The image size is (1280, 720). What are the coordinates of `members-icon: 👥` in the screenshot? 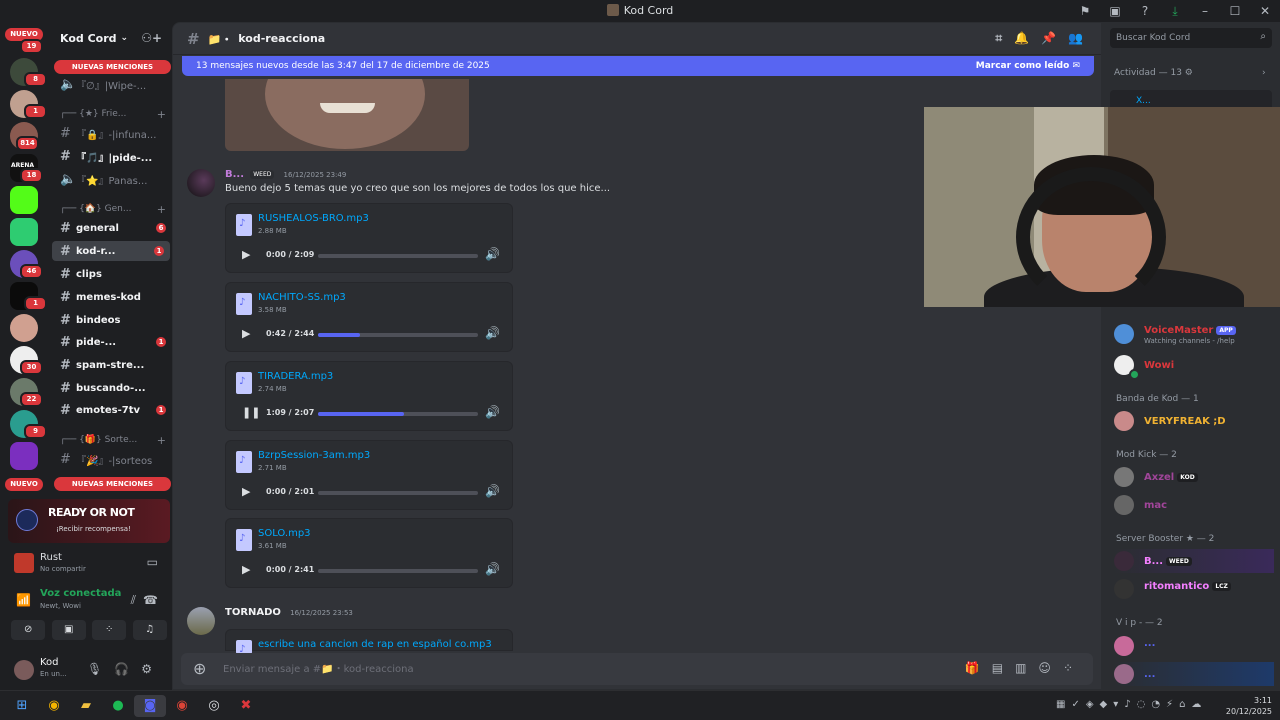 It's located at (1081, 38).